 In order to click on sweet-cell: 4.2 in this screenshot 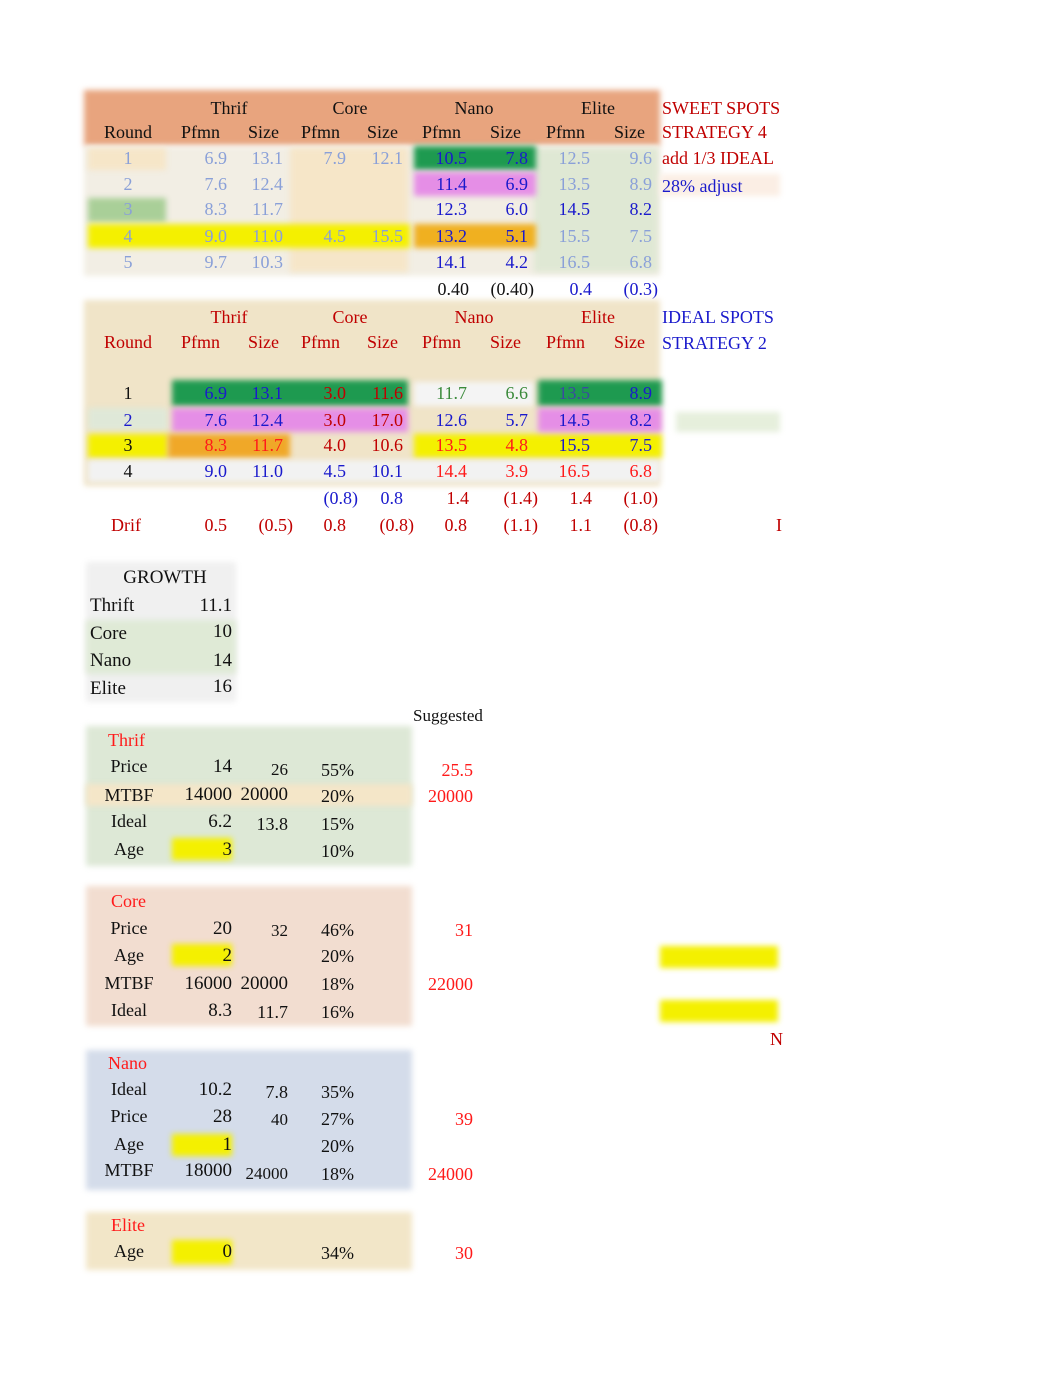, I will do `click(517, 262)`.